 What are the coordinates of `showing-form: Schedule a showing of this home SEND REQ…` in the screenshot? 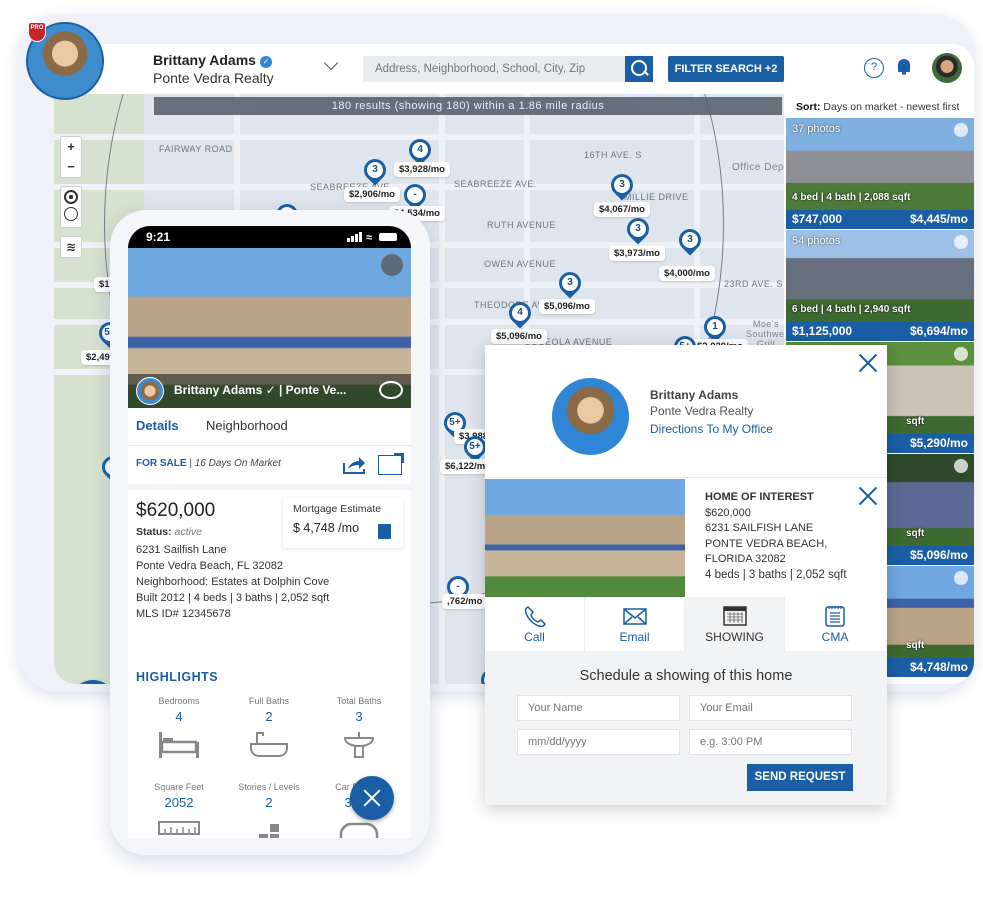 It's located at (686, 728).